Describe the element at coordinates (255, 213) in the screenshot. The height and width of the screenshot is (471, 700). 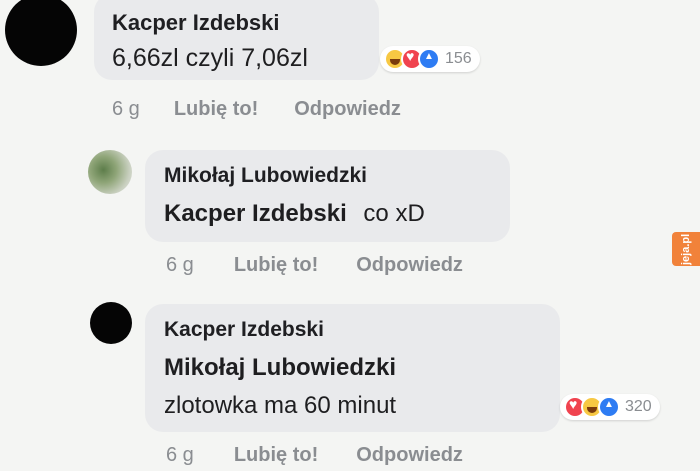
I see `mention-link: Kacper Izdebski` at that location.